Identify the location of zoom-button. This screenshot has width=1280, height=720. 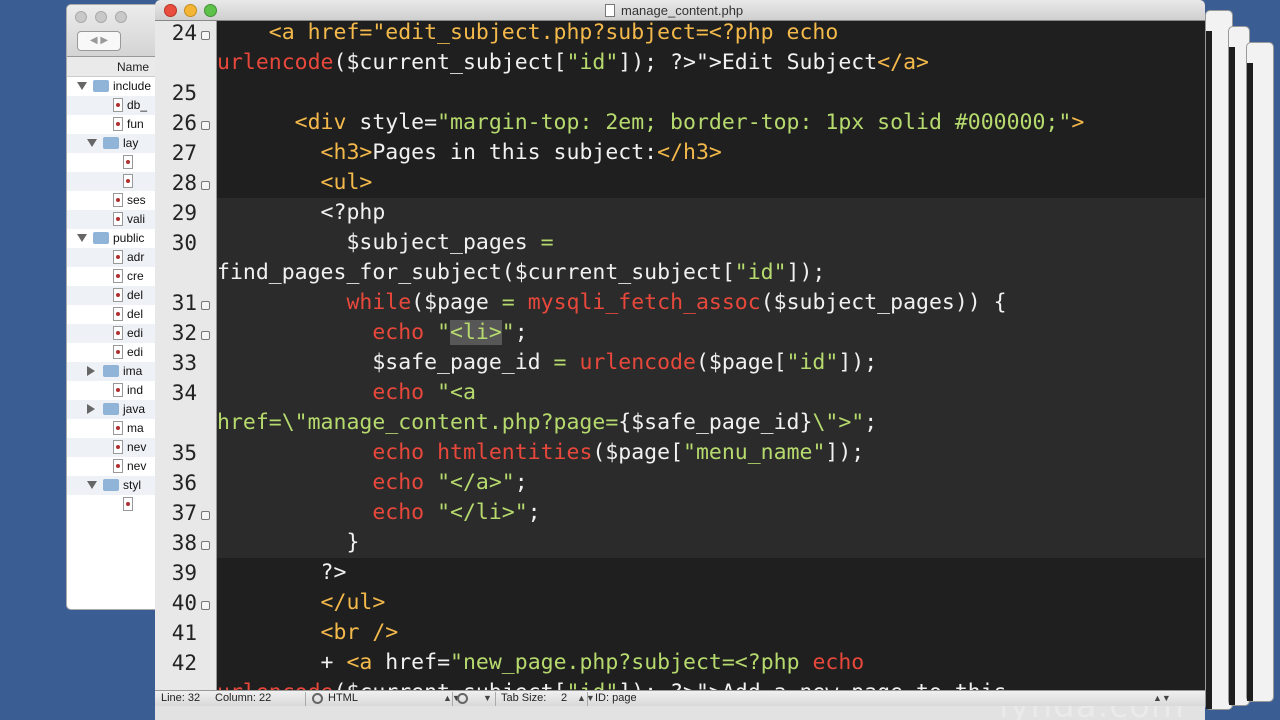
(210, 10).